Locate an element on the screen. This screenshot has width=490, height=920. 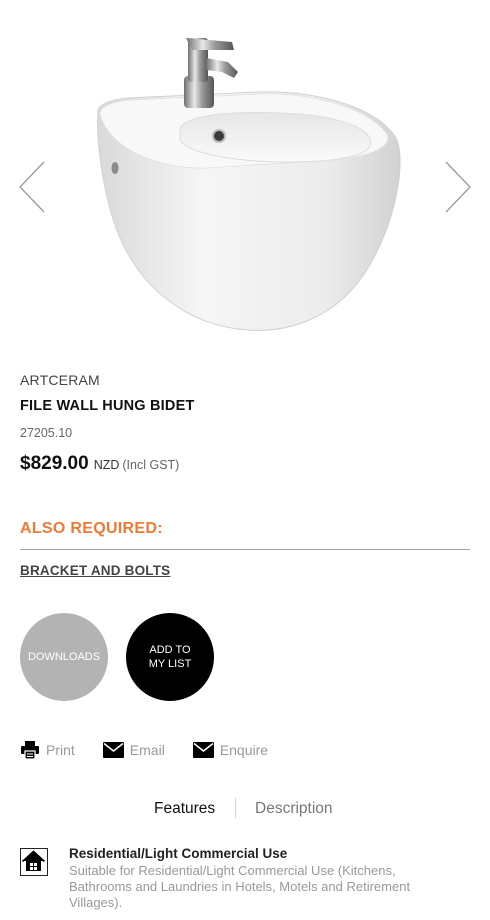
required-item-link: BRACKET AND BOLTS is located at coordinates (95, 570).